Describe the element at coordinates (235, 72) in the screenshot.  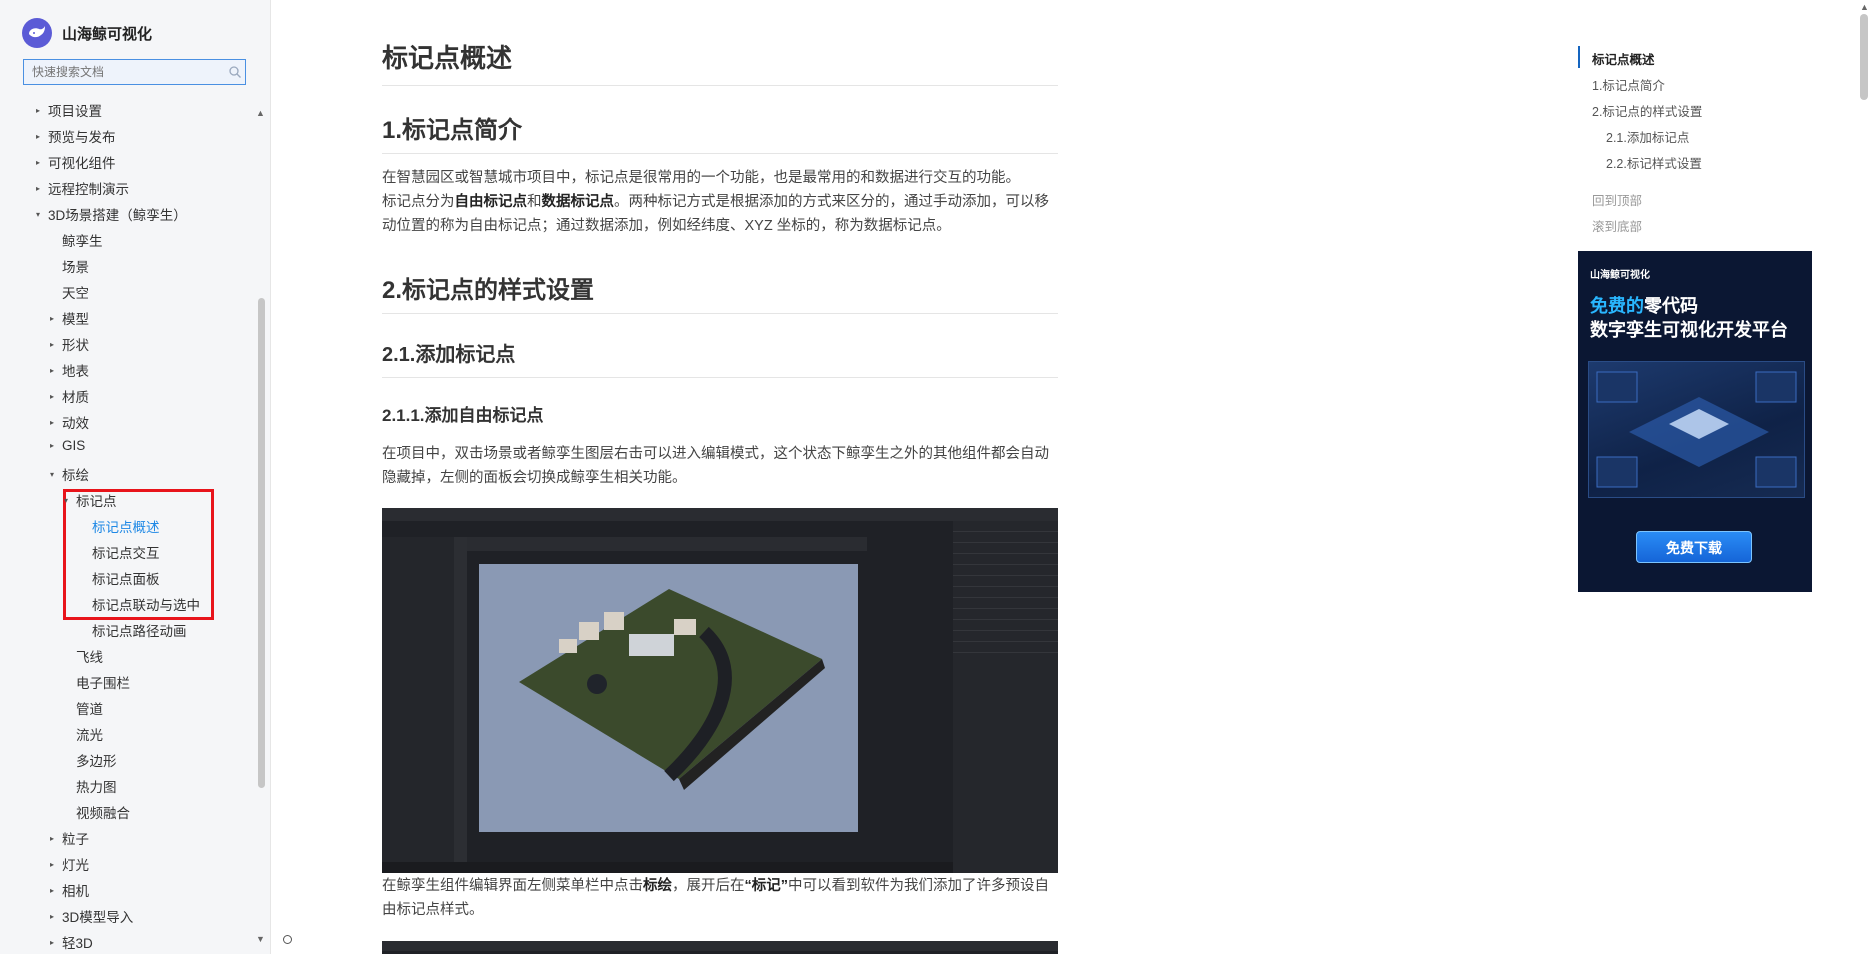
I see `search-icon` at that location.